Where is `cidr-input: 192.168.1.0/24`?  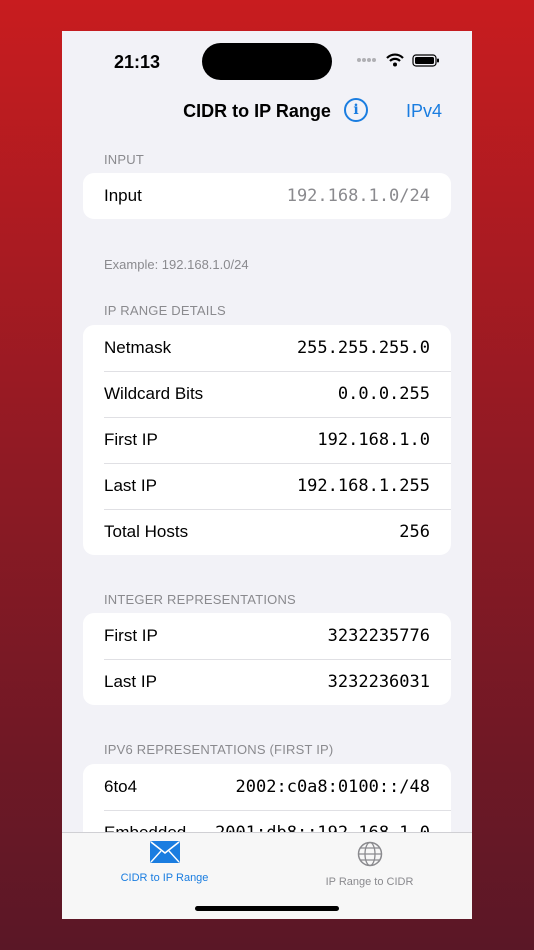
cidr-input: 192.168.1.0/24 is located at coordinates (358, 196).